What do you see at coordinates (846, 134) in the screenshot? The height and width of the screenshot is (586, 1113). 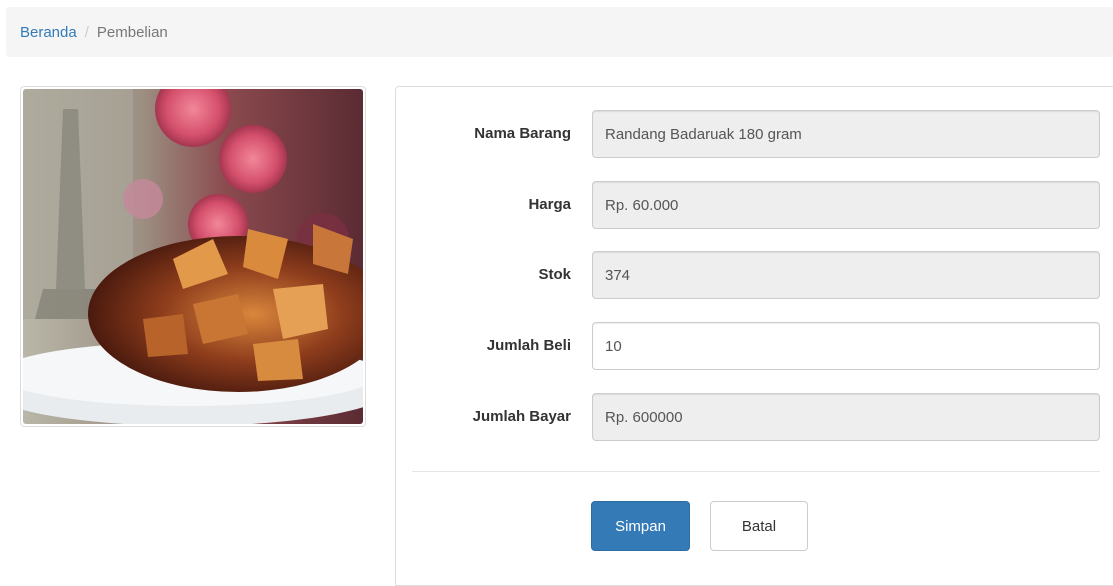 I see `nama-barang-field` at bounding box center [846, 134].